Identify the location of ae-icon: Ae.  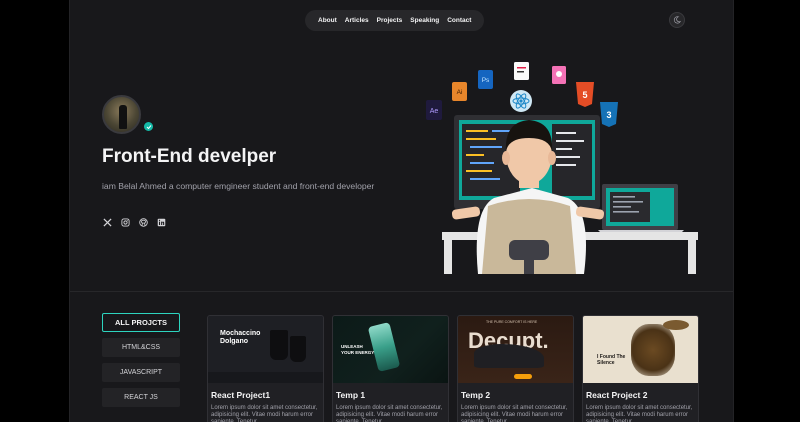
(434, 110).